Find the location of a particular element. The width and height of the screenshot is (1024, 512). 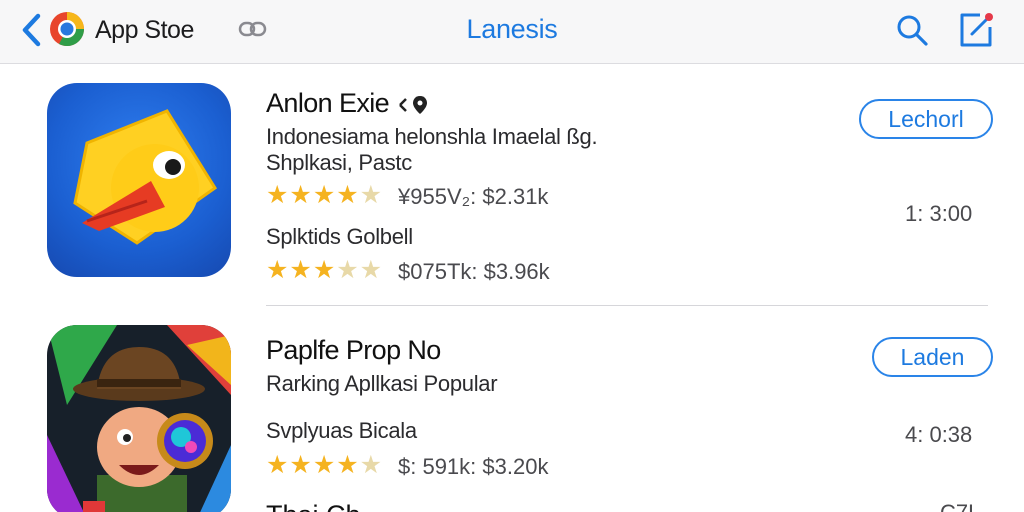

row-divider is located at coordinates (627, 305).